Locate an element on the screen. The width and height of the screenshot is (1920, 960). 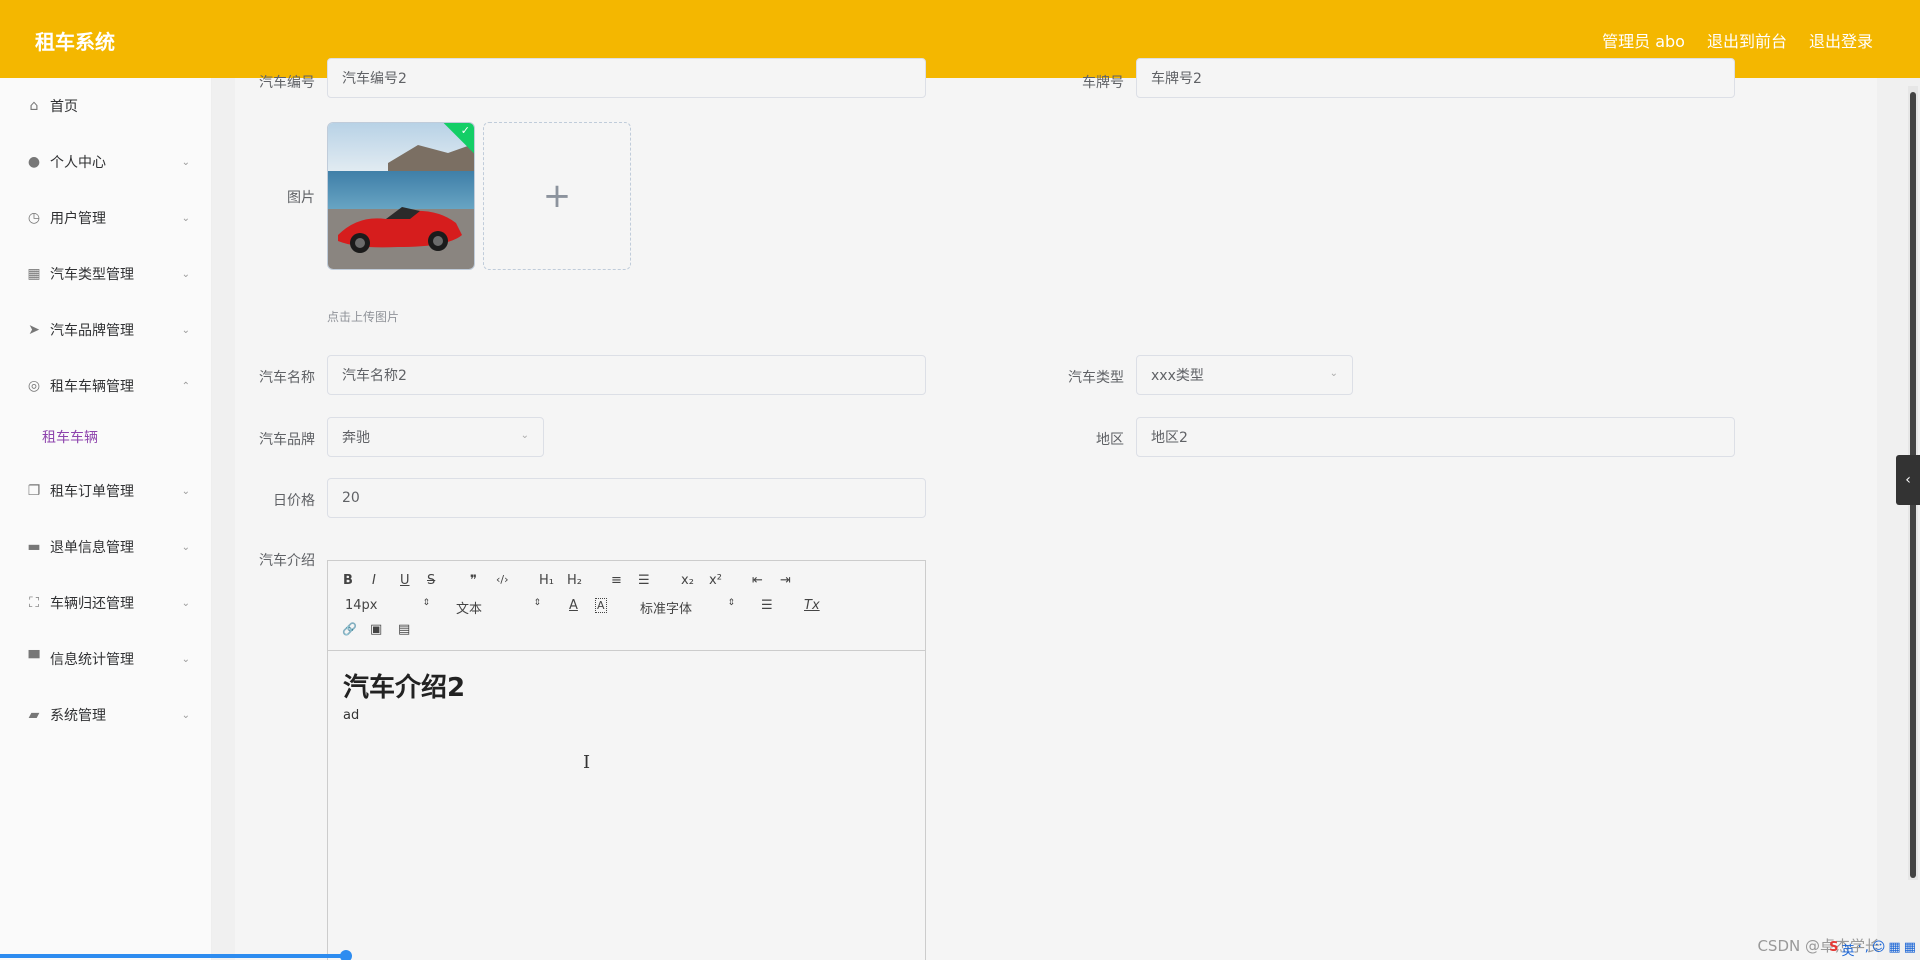
video-progress-bar is located at coordinates (175, 956).